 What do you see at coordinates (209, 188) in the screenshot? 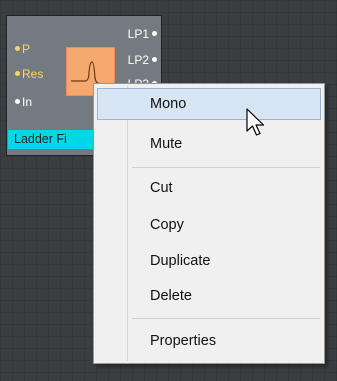
I see `menu-item-cut: Cut` at bounding box center [209, 188].